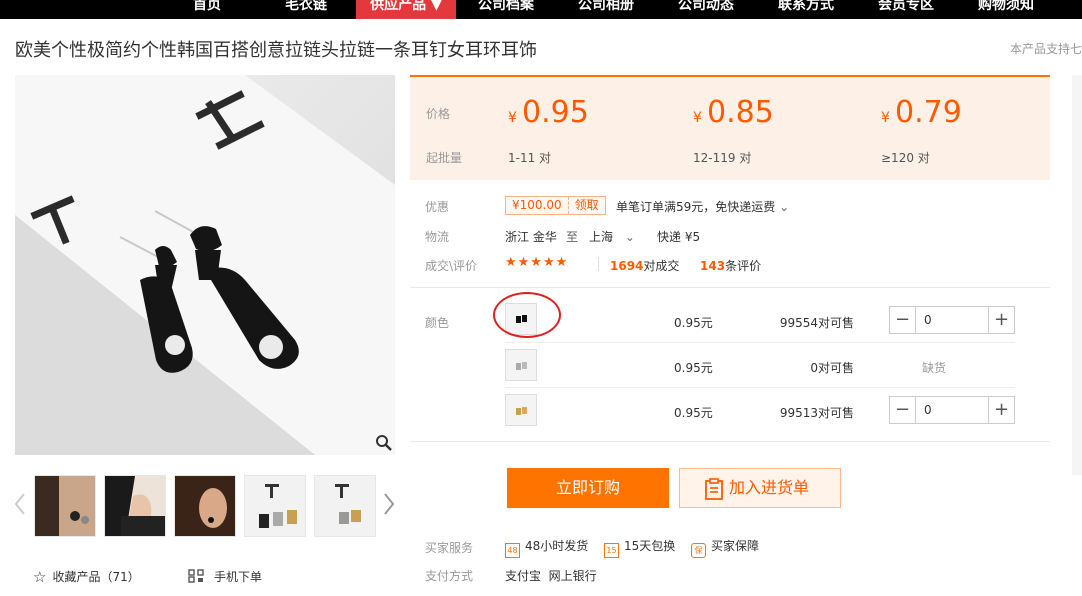 The width and height of the screenshot is (1082, 596). Describe the element at coordinates (238, 577) in the screenshot. I see `mobile-order-label: 手机下单` at that location.